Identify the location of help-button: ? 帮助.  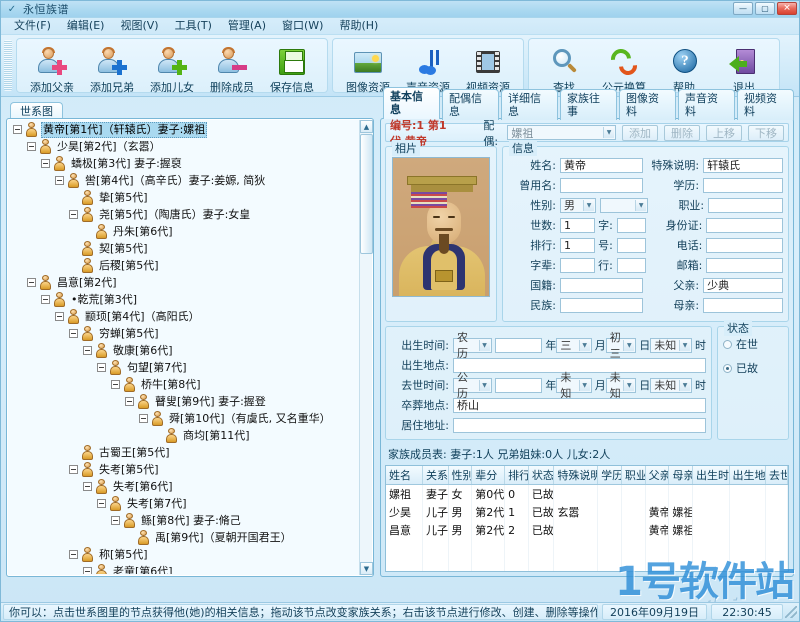
(684, 69).